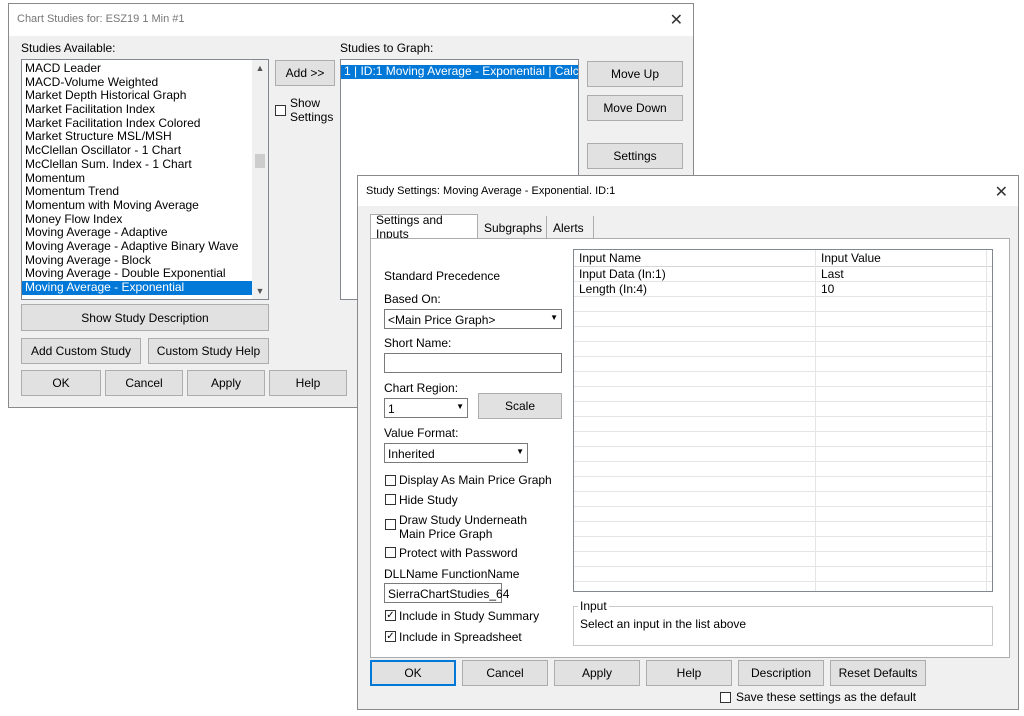  I want to click on list-item: Moving Average - Block, so click(137, 260).